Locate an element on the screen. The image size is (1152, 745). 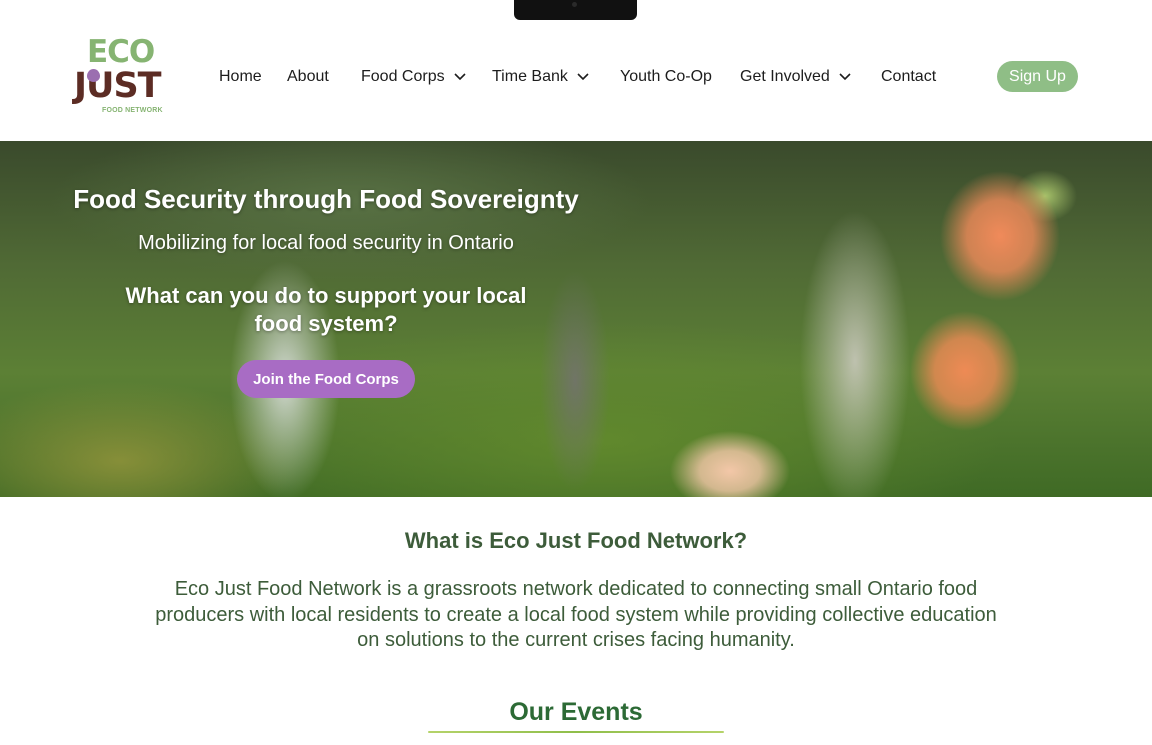
nav-item-about: About is located at coordinates (308, 77).